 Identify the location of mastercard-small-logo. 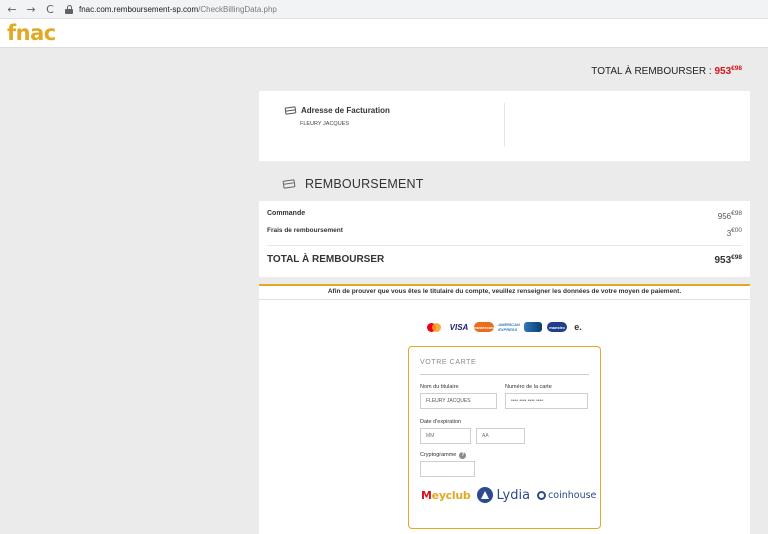
(434, 327).